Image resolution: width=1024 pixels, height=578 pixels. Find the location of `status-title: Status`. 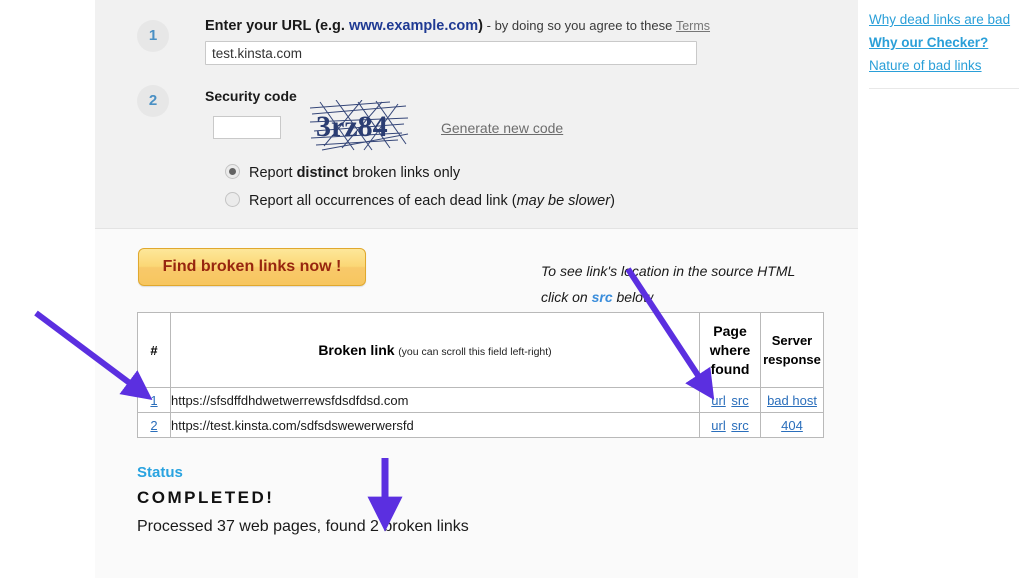

status-title: Status is located at coordinates (160, 472).